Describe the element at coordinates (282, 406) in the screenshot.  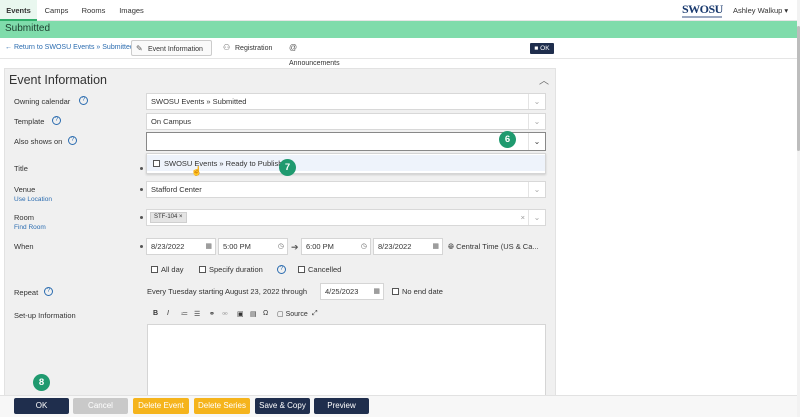
I see `save-copy-button: Save & Copy` at that location.